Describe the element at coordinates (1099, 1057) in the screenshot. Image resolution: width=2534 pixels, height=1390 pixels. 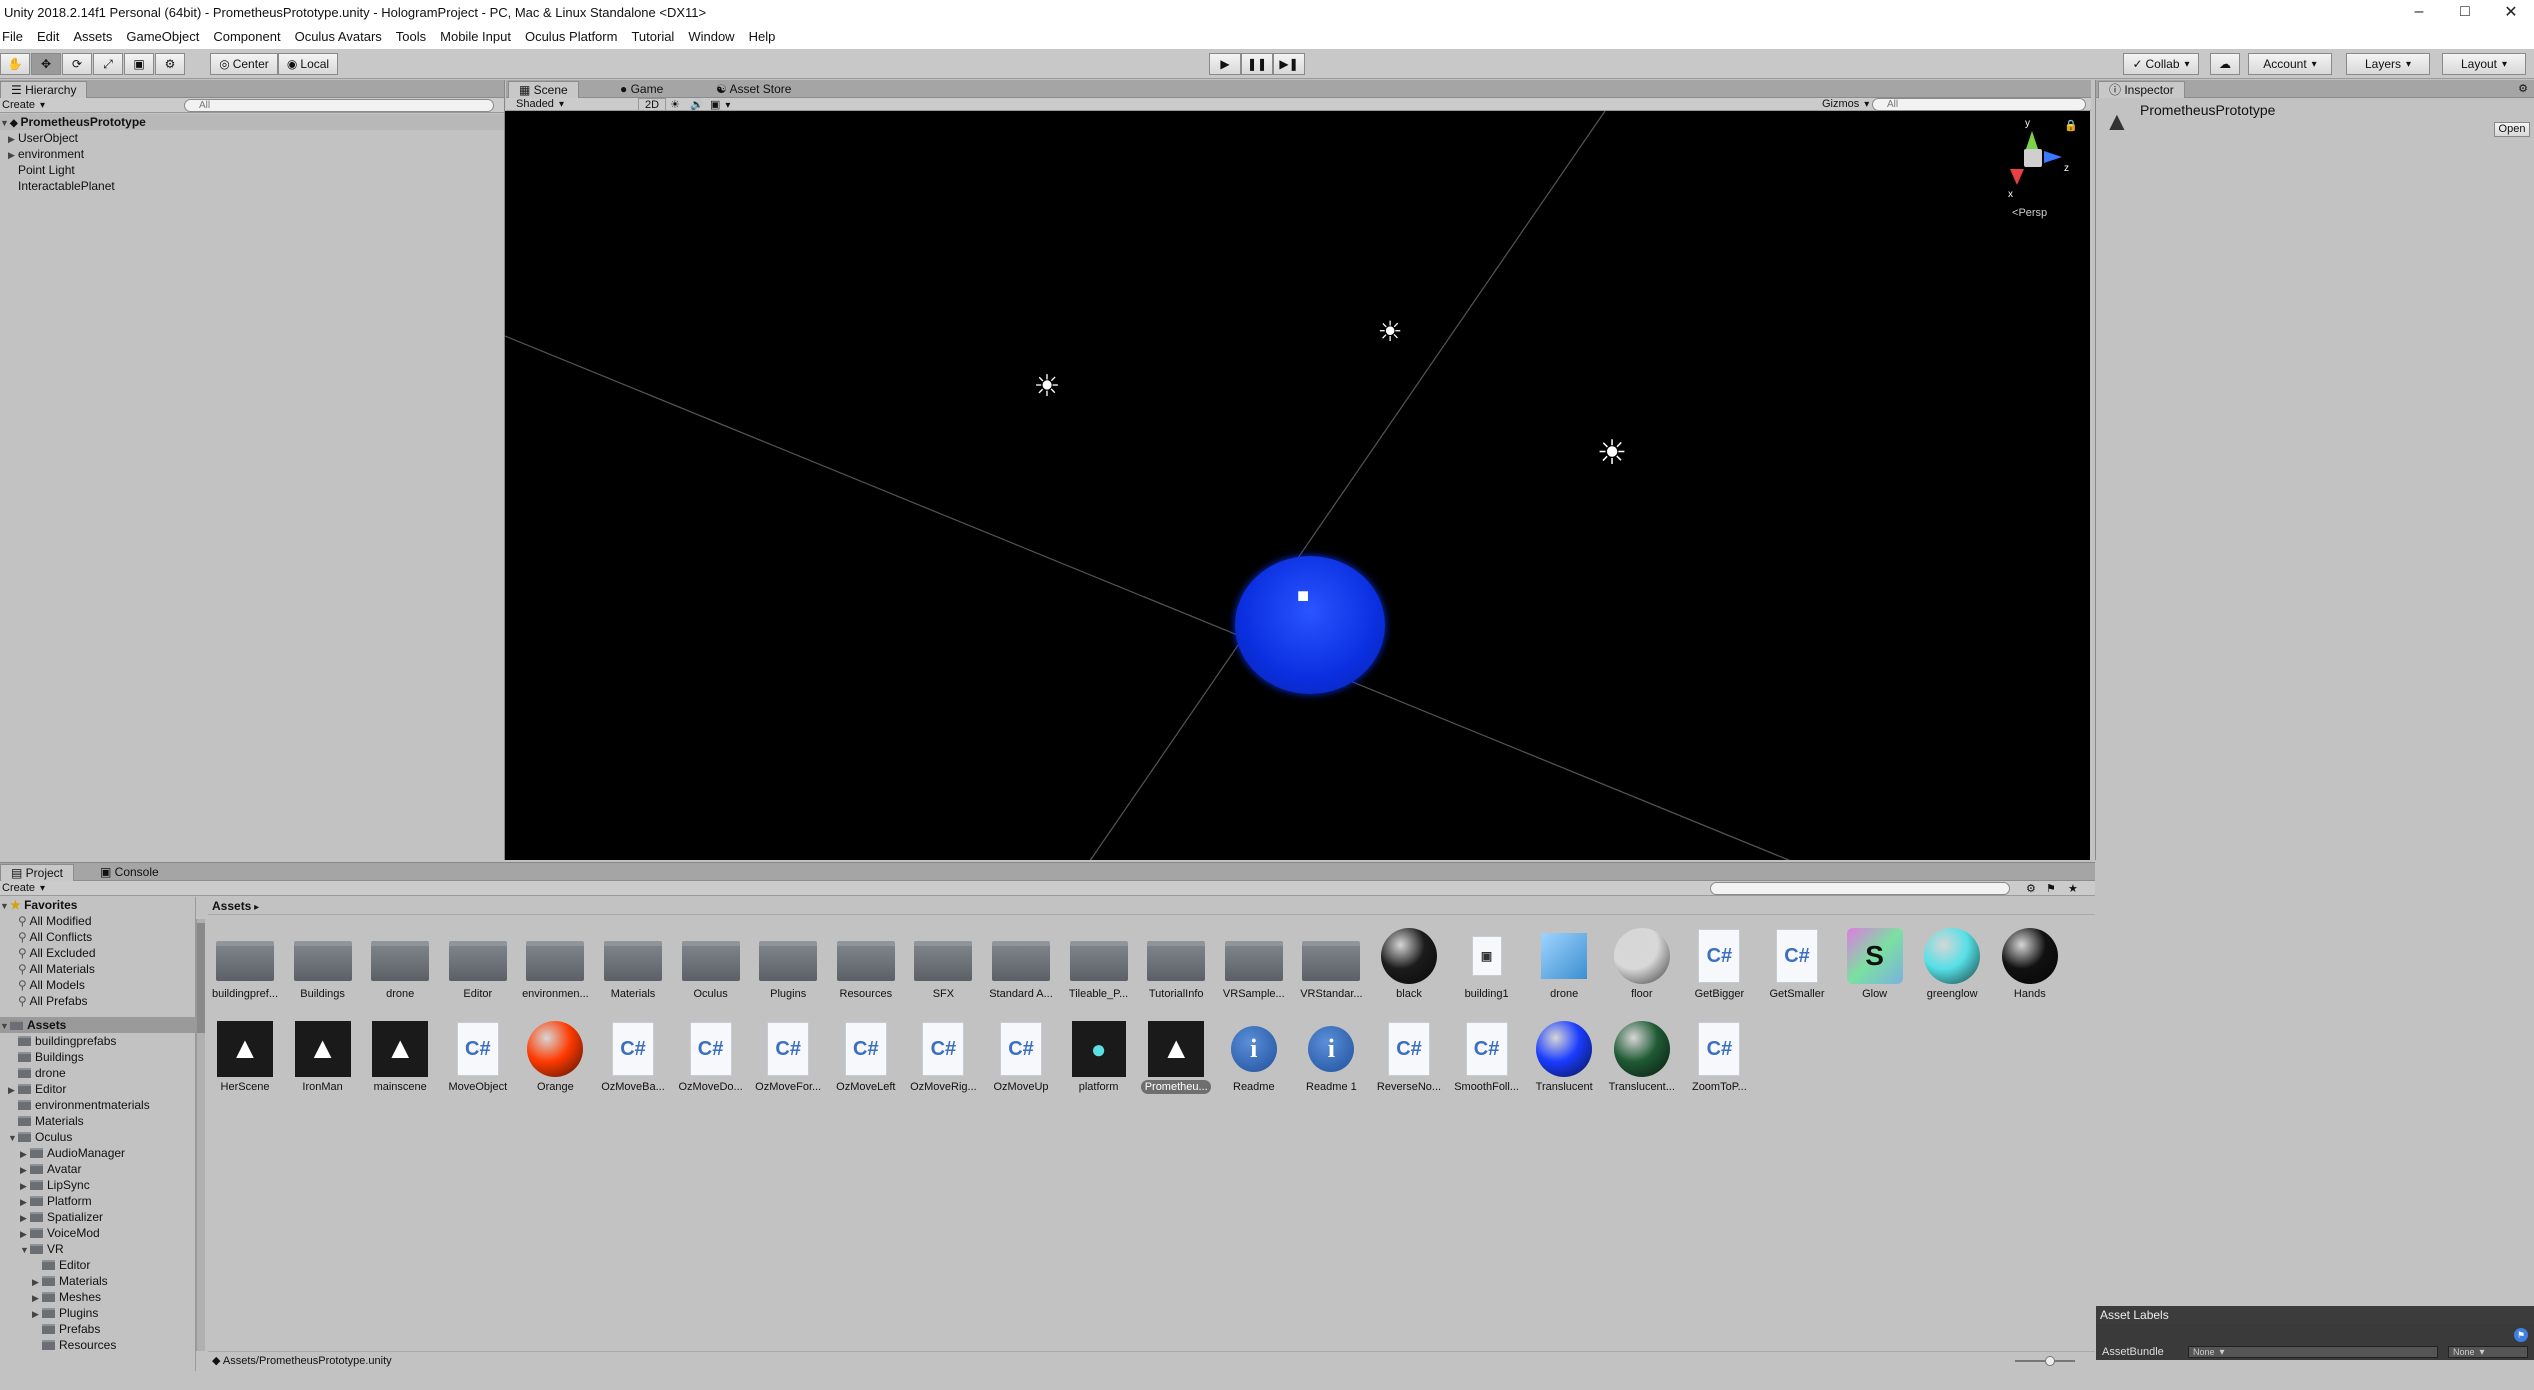
I see `asset-item: ● platform` at that location.